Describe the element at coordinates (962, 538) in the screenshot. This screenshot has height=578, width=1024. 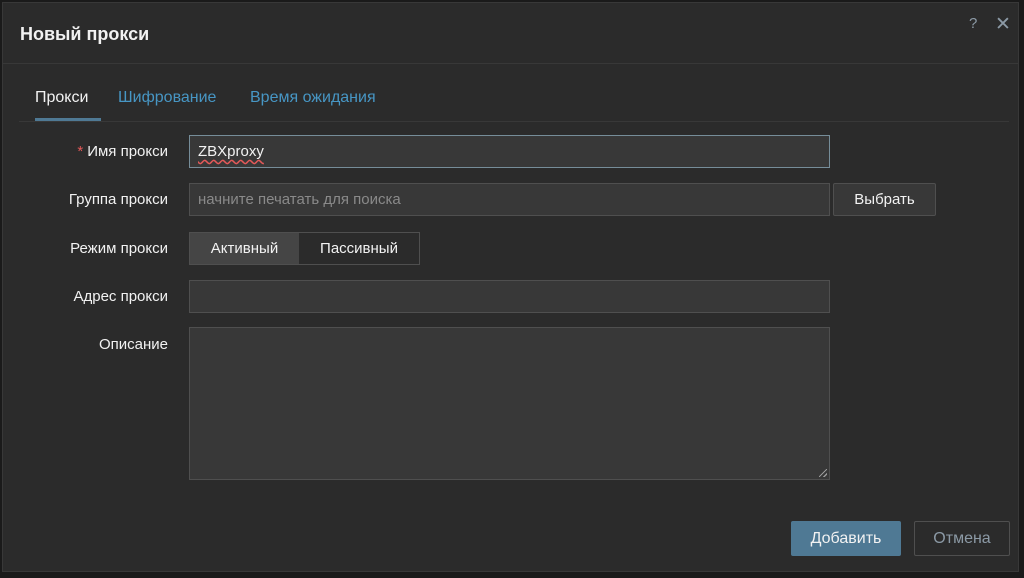
I see `cancel-button: Отмена` at that location.